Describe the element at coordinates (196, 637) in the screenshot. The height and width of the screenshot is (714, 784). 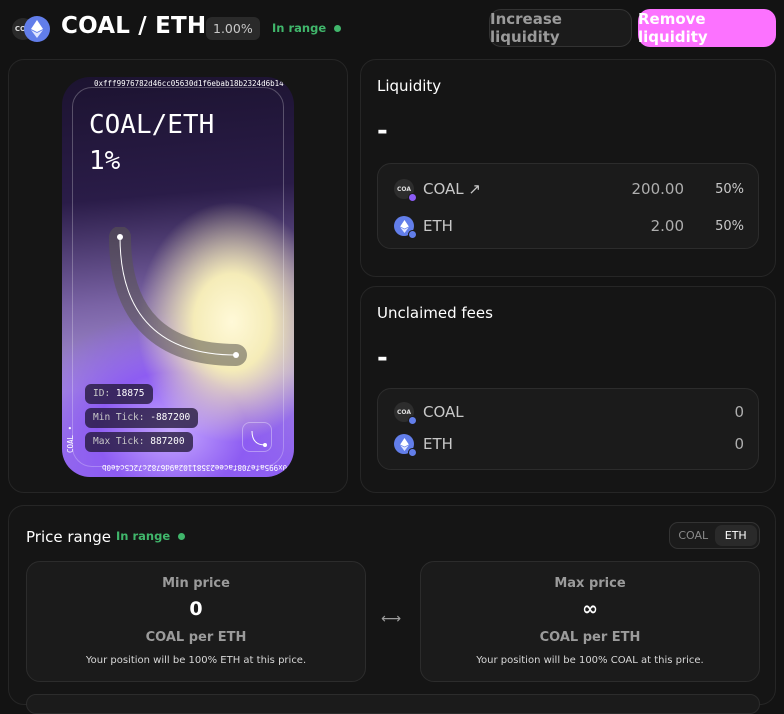
I see `min-price-unit: COAL per ETH` at that location.